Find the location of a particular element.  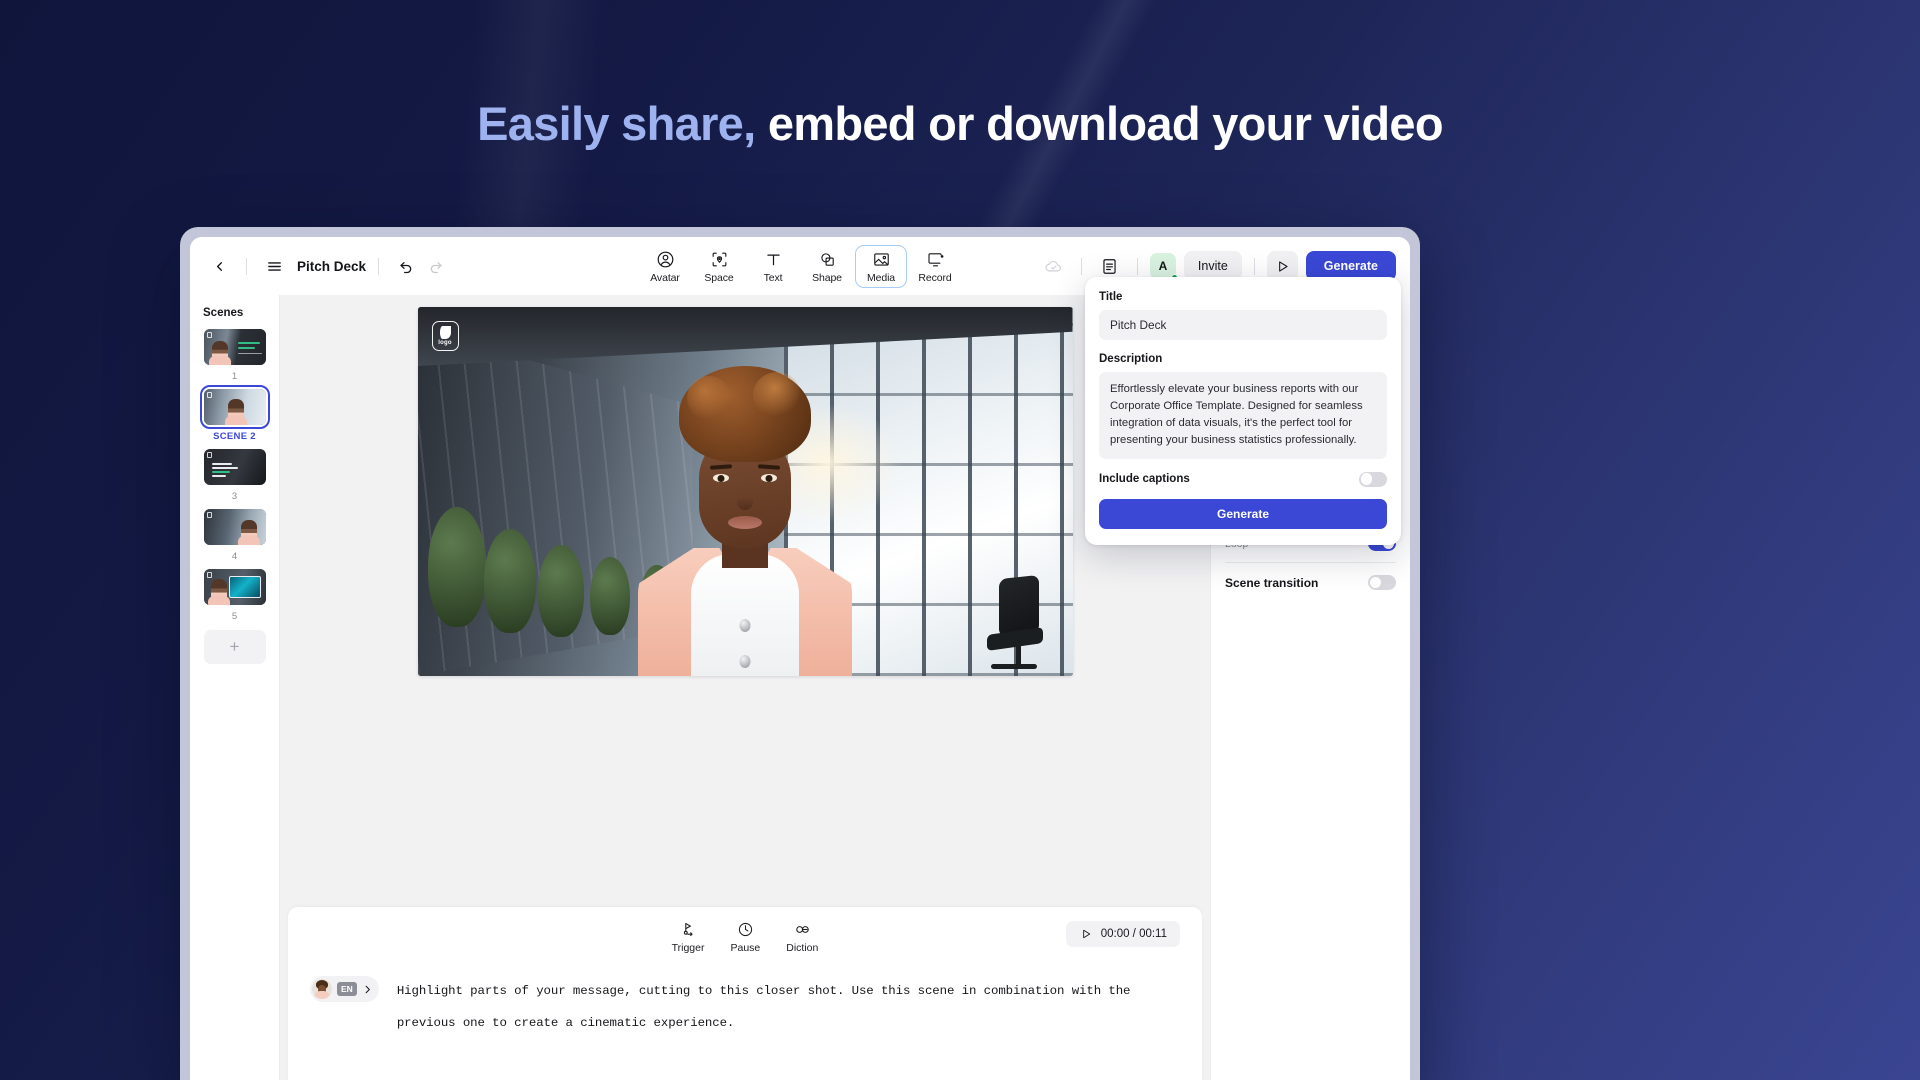

tool-avatar-label: Avatar is located at coordinates (665, 277).